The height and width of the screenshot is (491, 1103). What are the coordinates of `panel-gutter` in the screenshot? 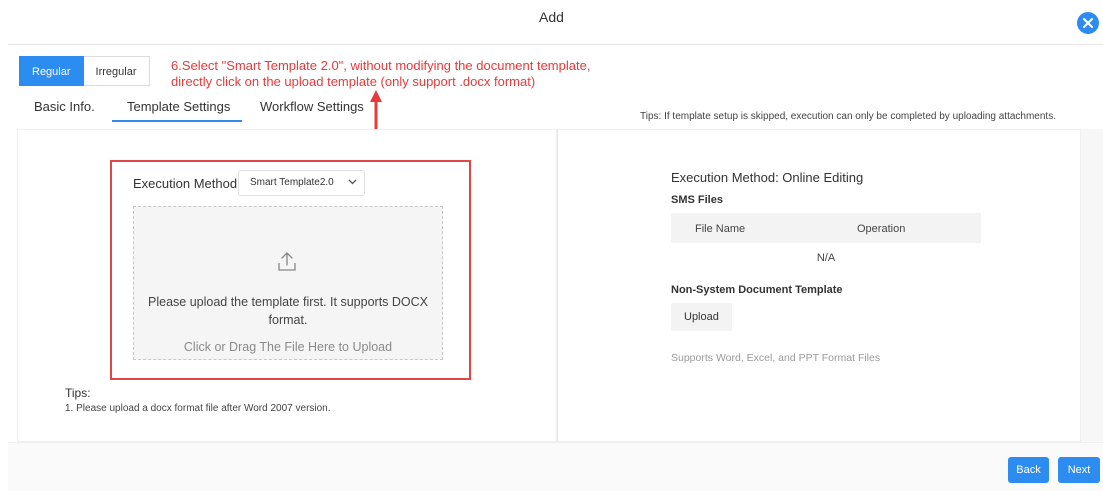 It's located at (1092, 285).